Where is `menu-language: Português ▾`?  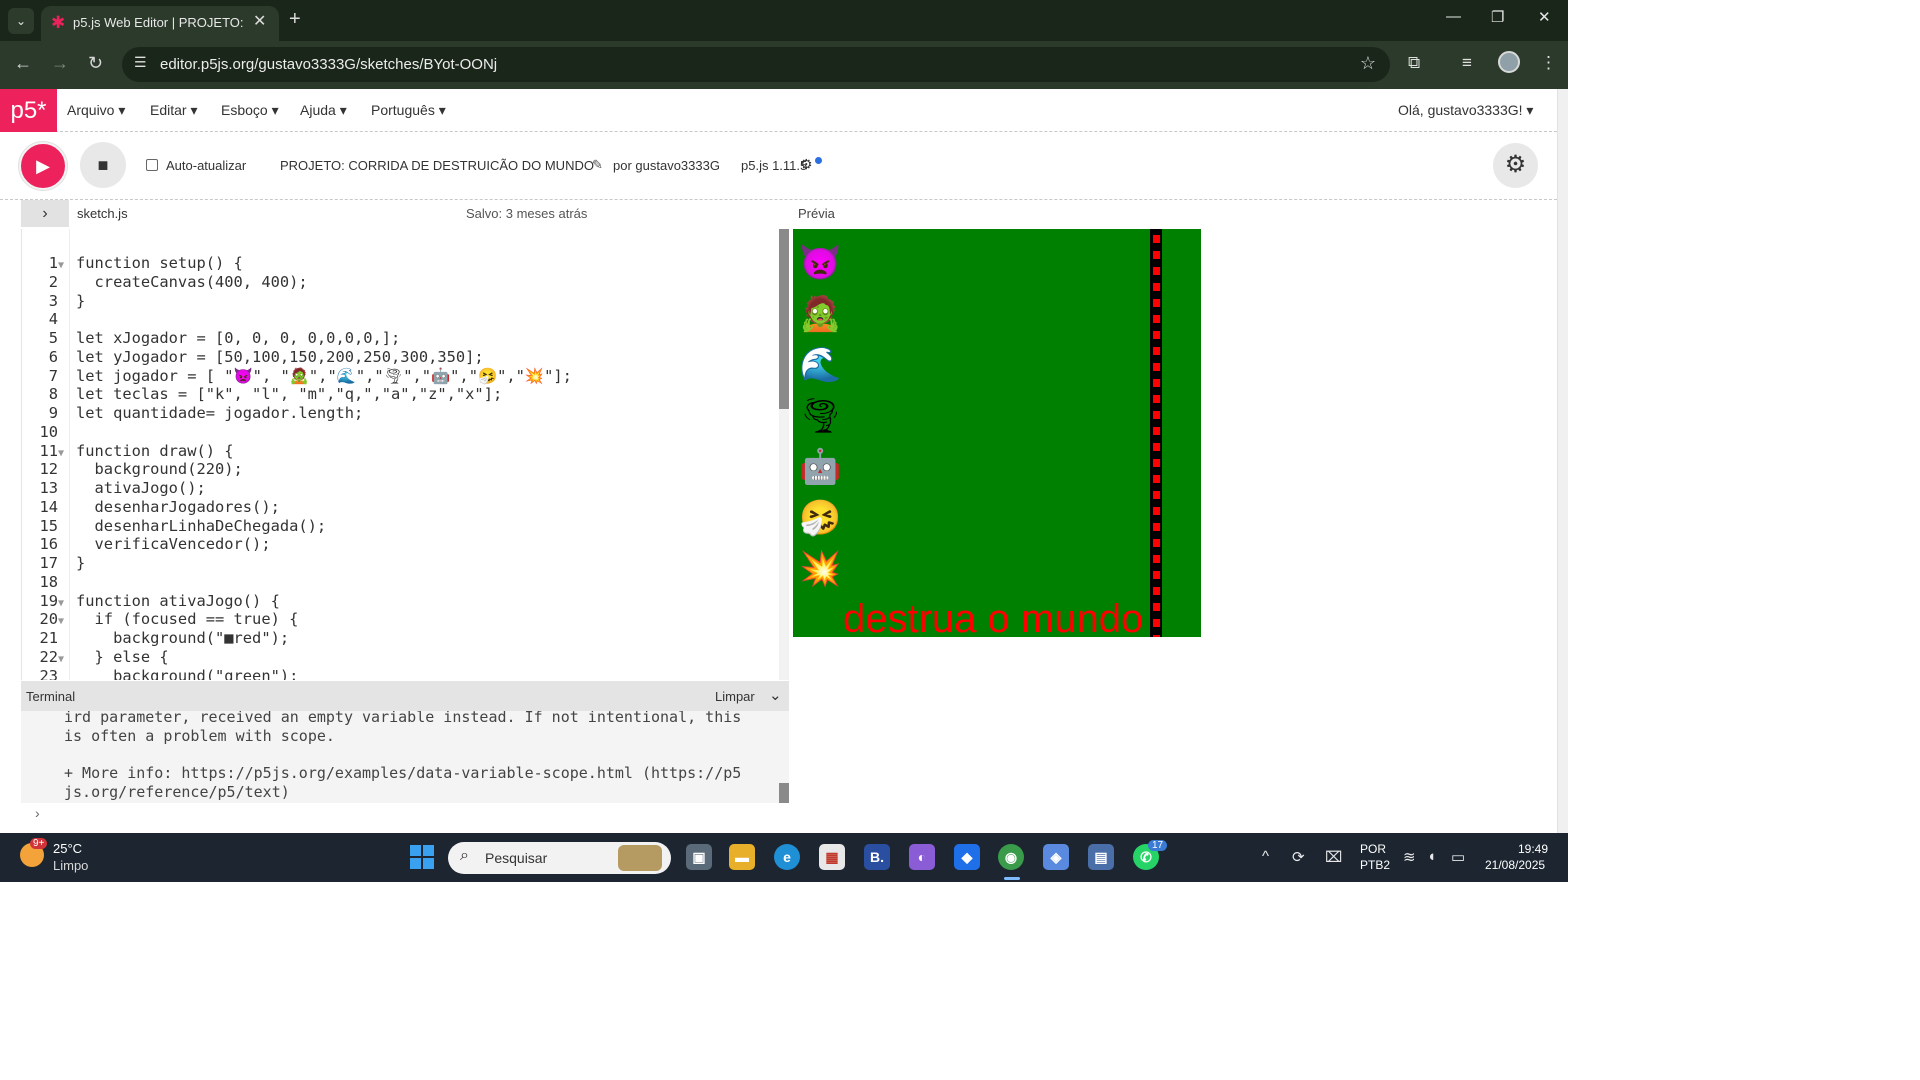
menu-language: Português ▾ is located at coordinates (408, 110).